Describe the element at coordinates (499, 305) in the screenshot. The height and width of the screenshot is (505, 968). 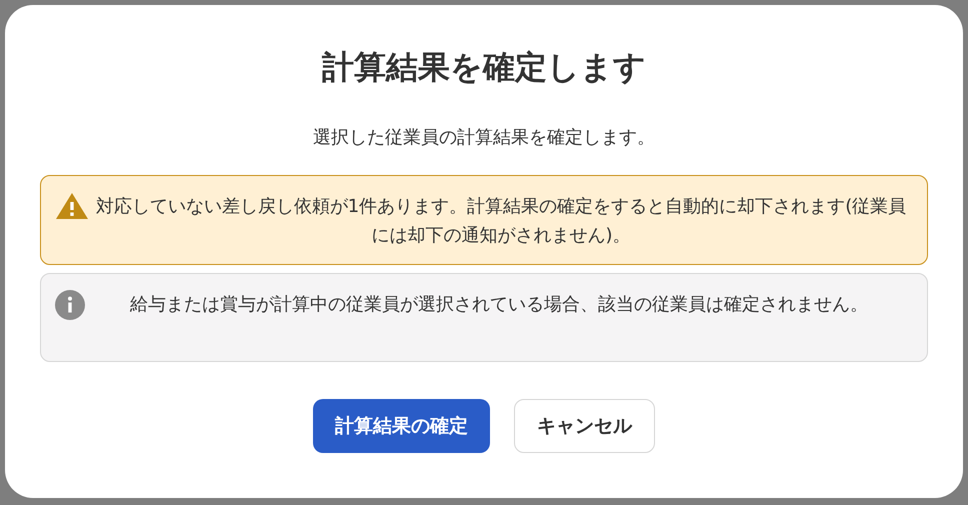
I see `alert-text: 給与または賞与が計算中の従業員が選択されている場合、該当の従業員は確定されません。` at that location.